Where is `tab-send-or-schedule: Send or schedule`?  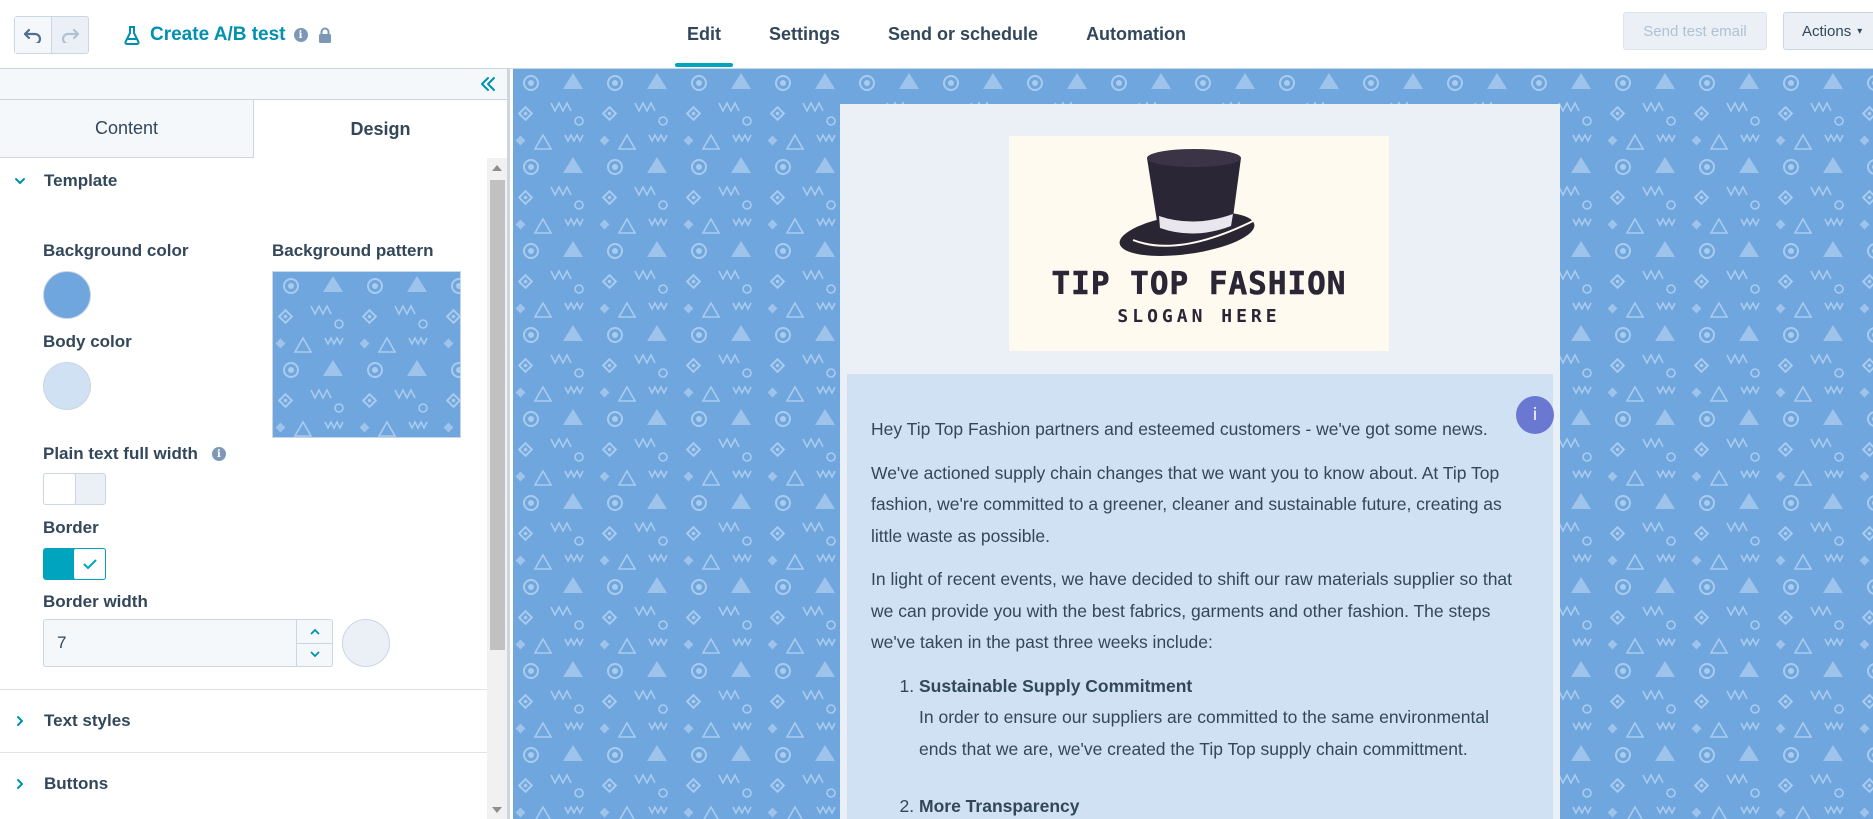 tab-send-or-schedule: Send or schedule is located at coordinates (963, 34).